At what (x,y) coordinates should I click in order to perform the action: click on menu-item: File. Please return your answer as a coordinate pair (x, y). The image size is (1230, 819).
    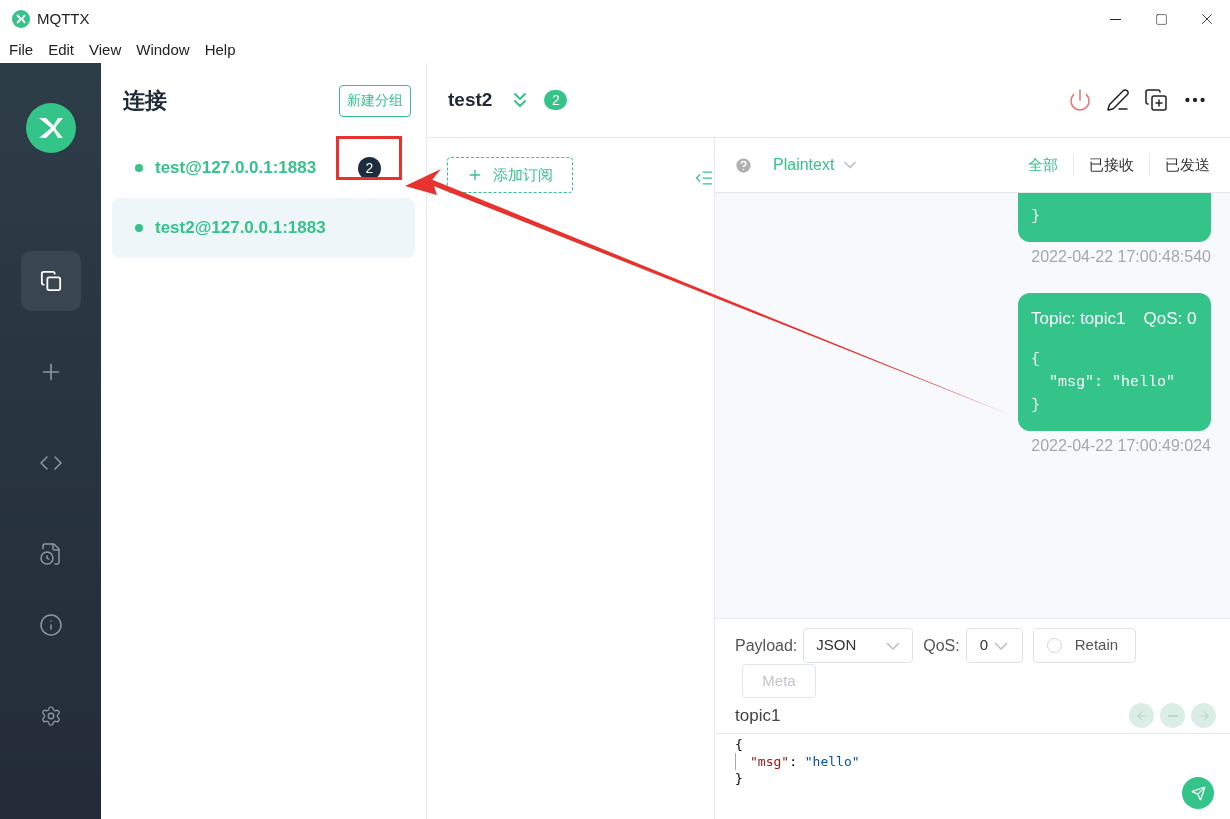
    Looking at the image, I should click on (21, 50).